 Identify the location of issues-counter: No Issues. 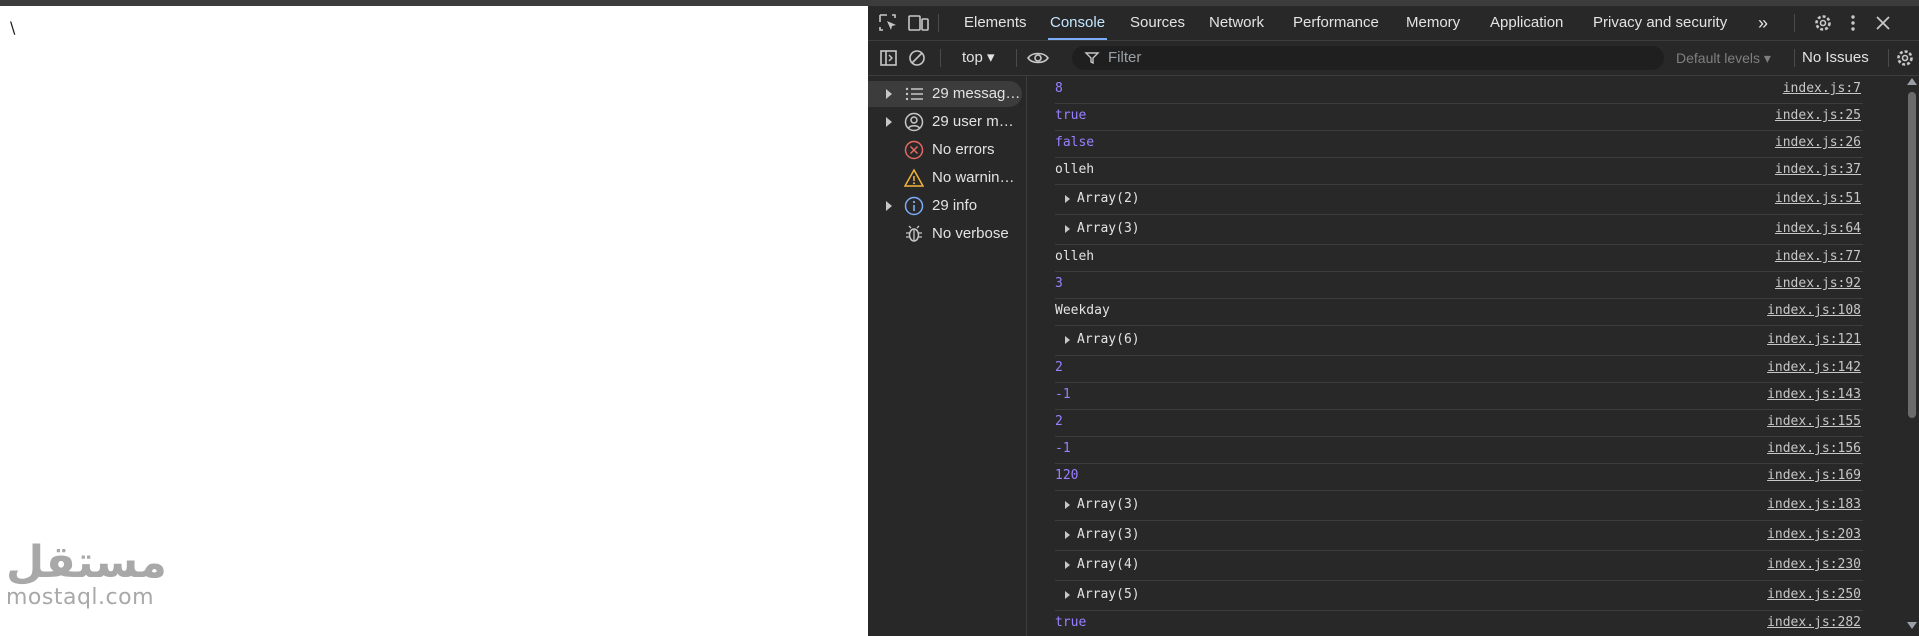
(1835, 58).